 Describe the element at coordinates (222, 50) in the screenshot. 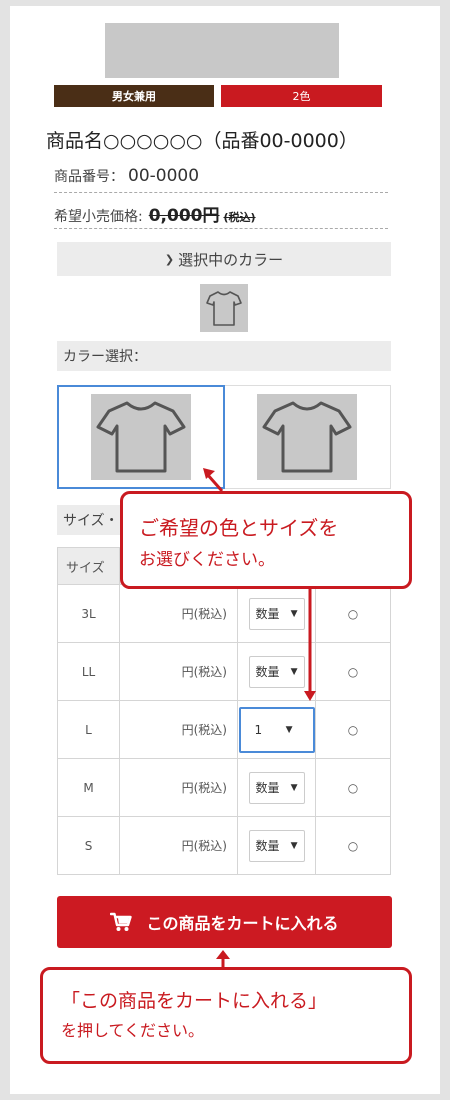

I see `product-image-placeholder` at that location.